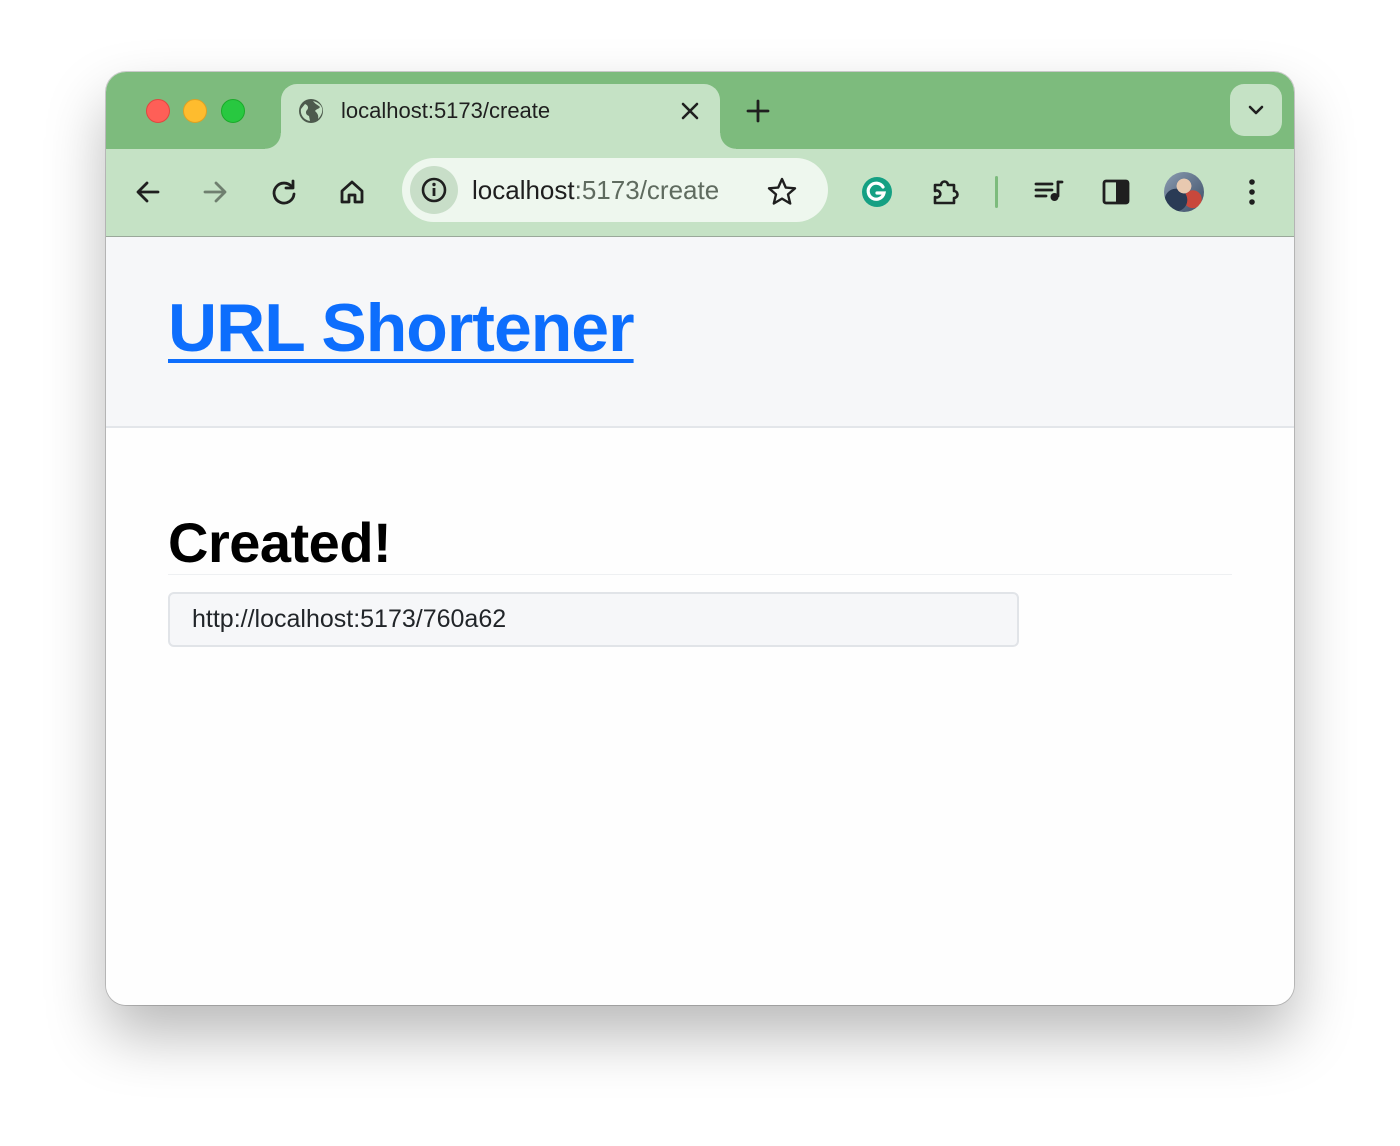  I want to click on close-window-button, so click(158, 111).